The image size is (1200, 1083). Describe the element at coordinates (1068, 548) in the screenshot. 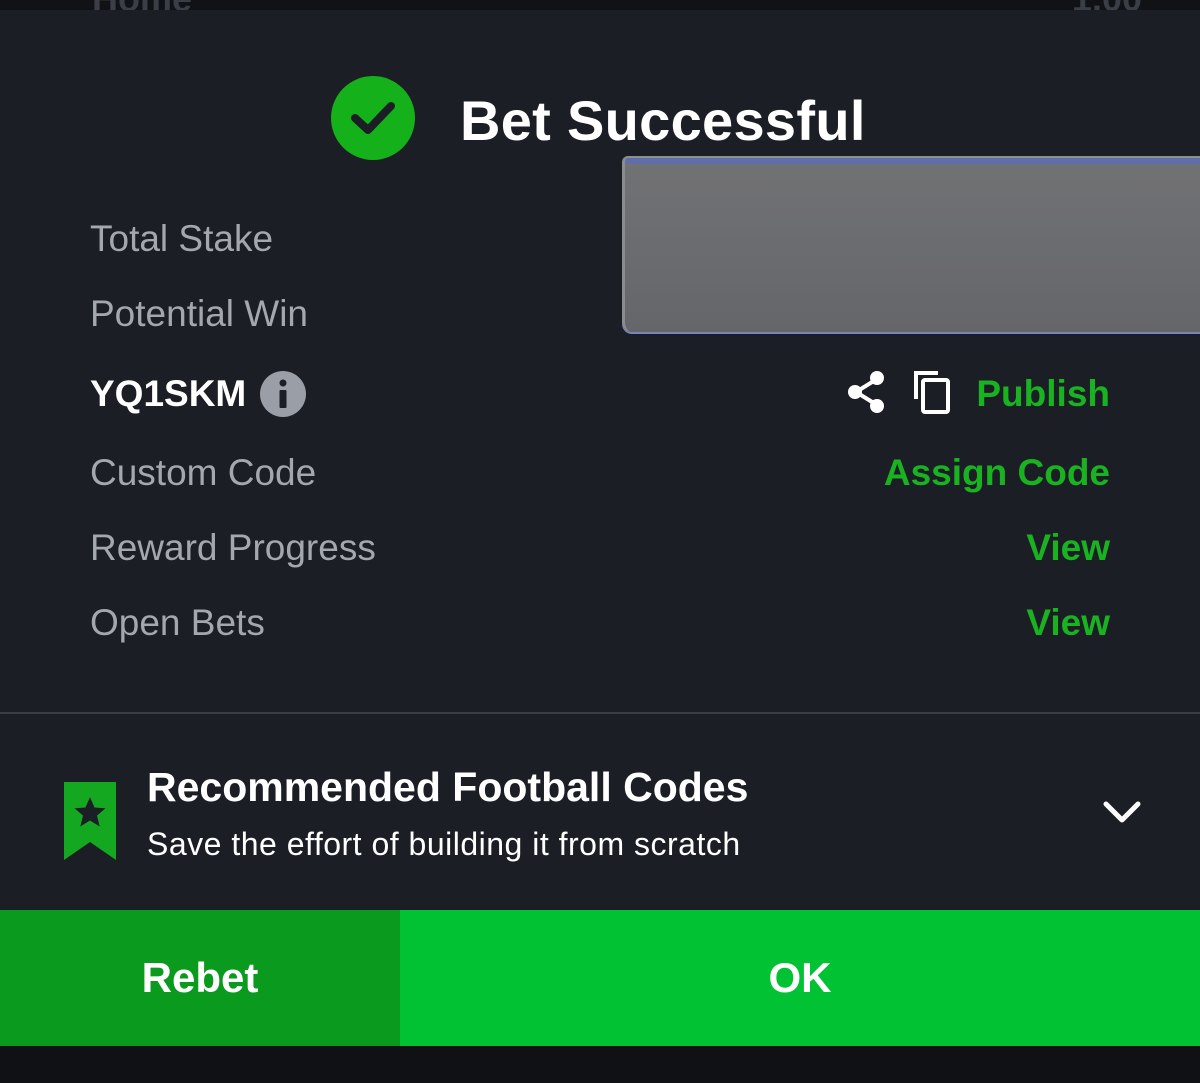

I see `reward-progress-view-button: View` at that location.